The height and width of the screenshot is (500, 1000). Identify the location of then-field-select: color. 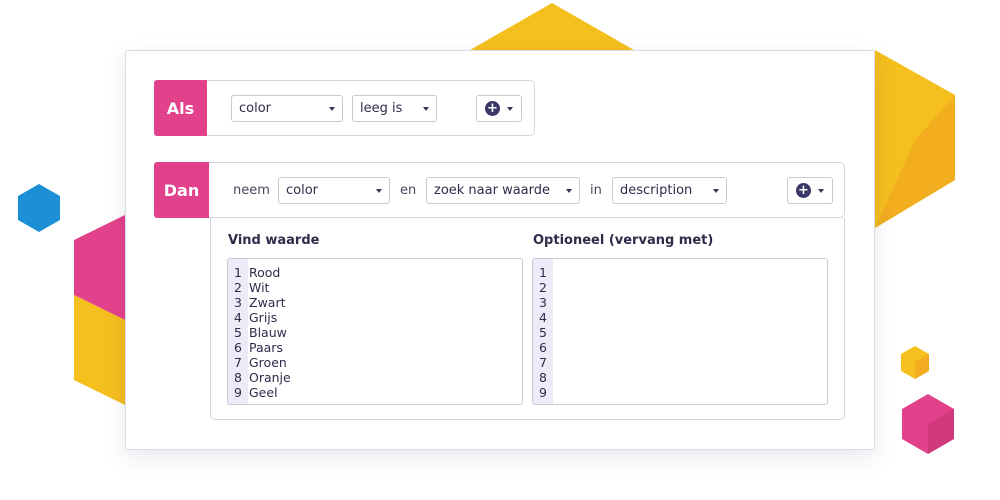
(334, 190).